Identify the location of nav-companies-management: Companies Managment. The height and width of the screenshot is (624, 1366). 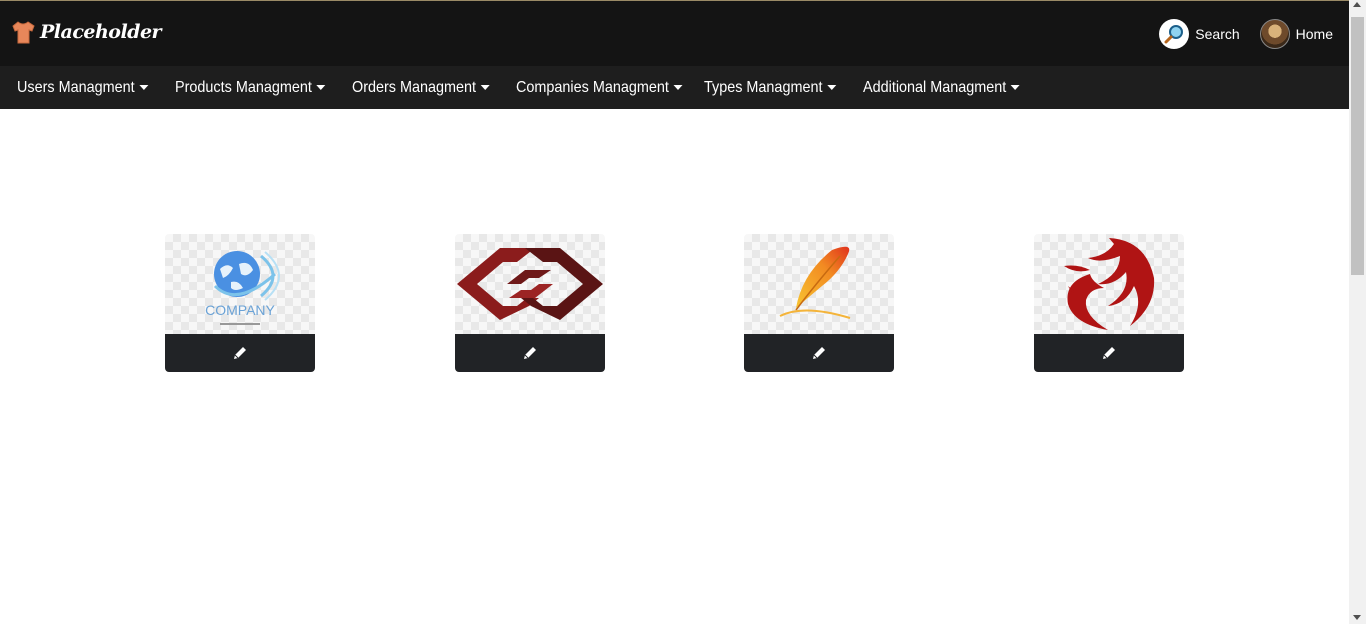
(599, 87).